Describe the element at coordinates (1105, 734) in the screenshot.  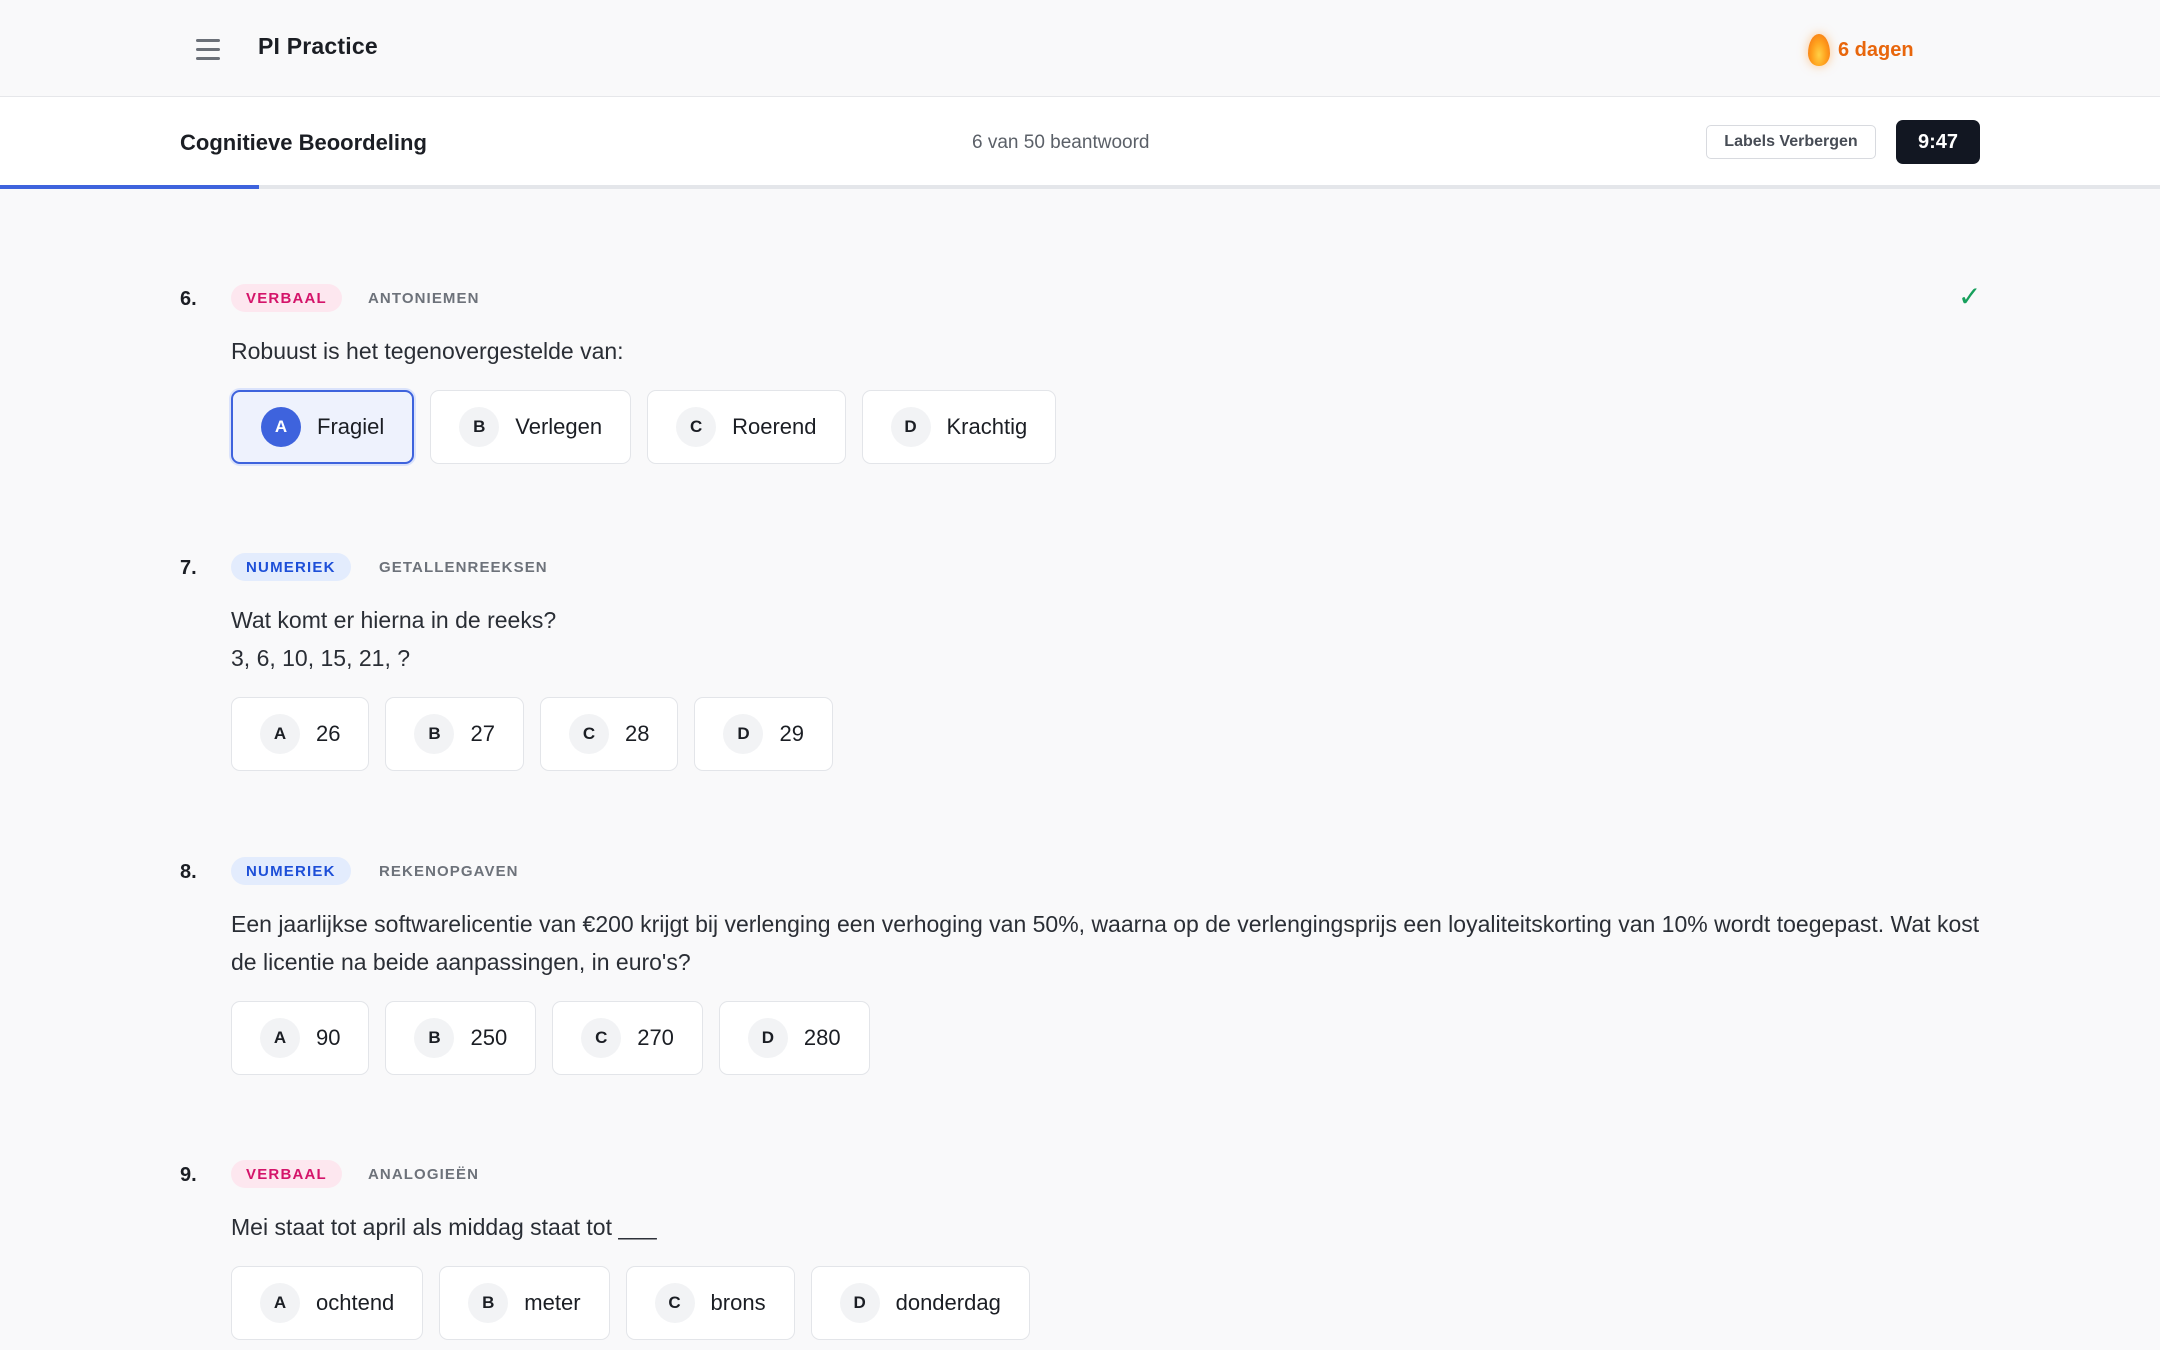
I see `answer-options: A 26 B 27 C 28 D 29` at that location.